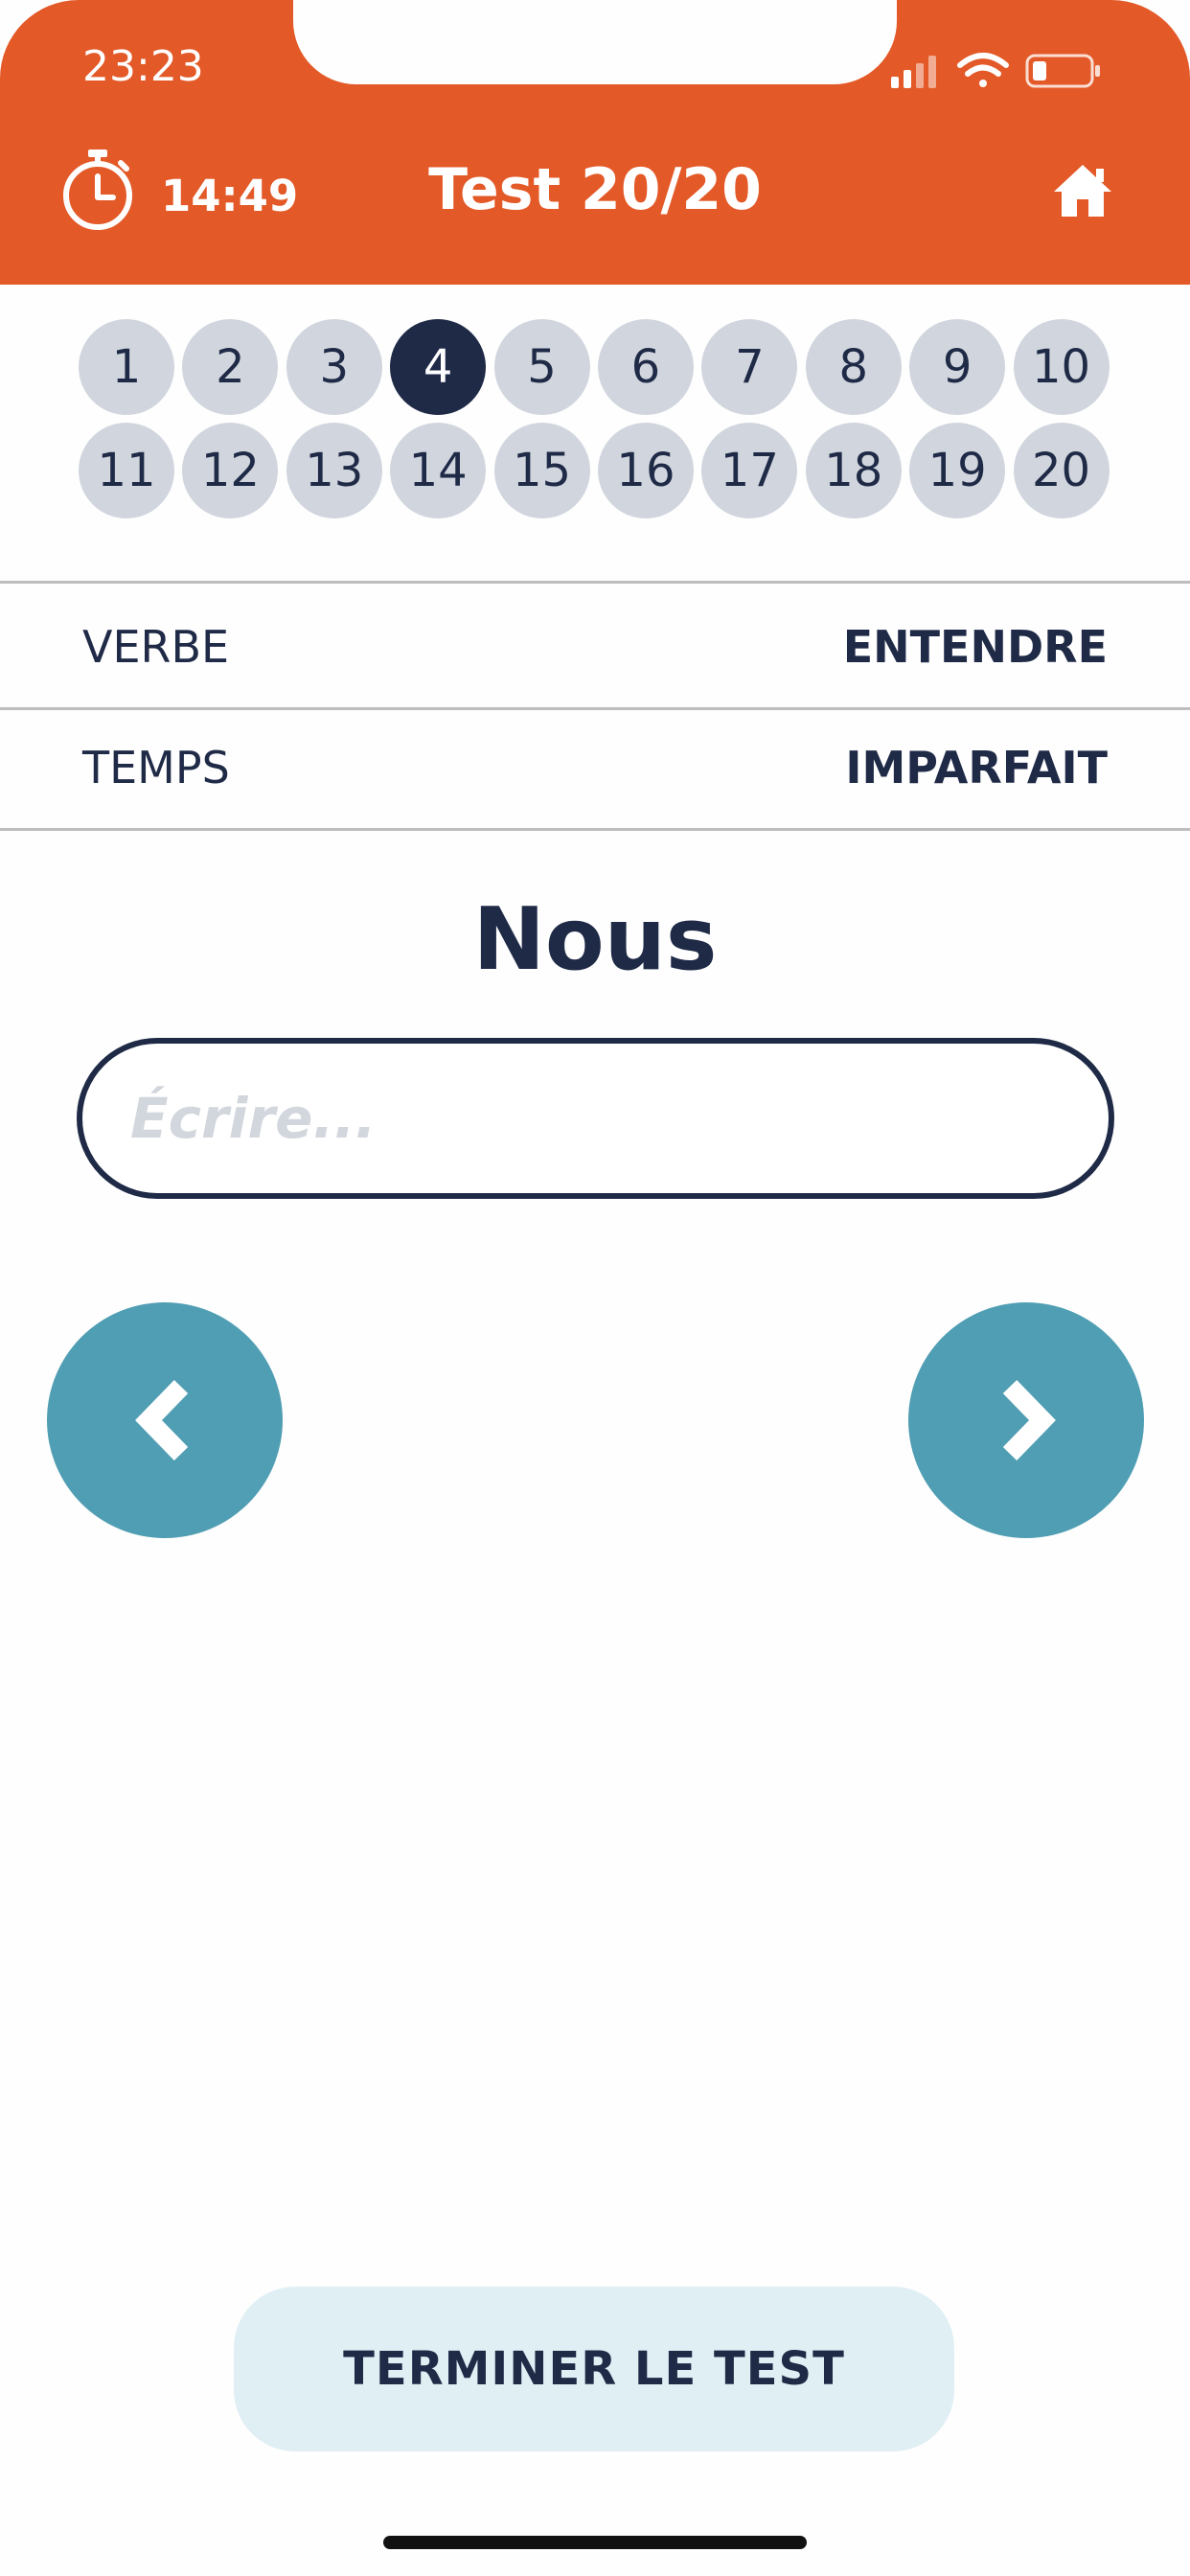  What do you see at coordinates (1029, 1420) in the screenshot?
I see `chevron-right-icon` at bounding box center [1029, 1420].